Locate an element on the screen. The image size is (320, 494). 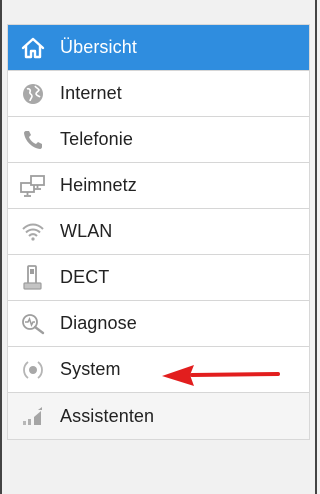
annotation-arrow-icon is located at coordinates (221, 375).